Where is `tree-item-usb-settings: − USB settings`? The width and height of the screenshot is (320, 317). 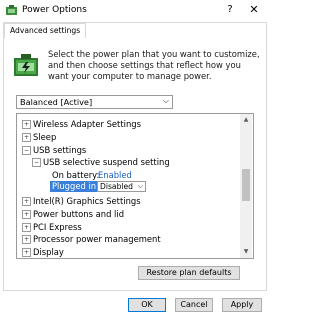 tree-item-usb-settings: − USB settings is located at coordinates (128, 150).